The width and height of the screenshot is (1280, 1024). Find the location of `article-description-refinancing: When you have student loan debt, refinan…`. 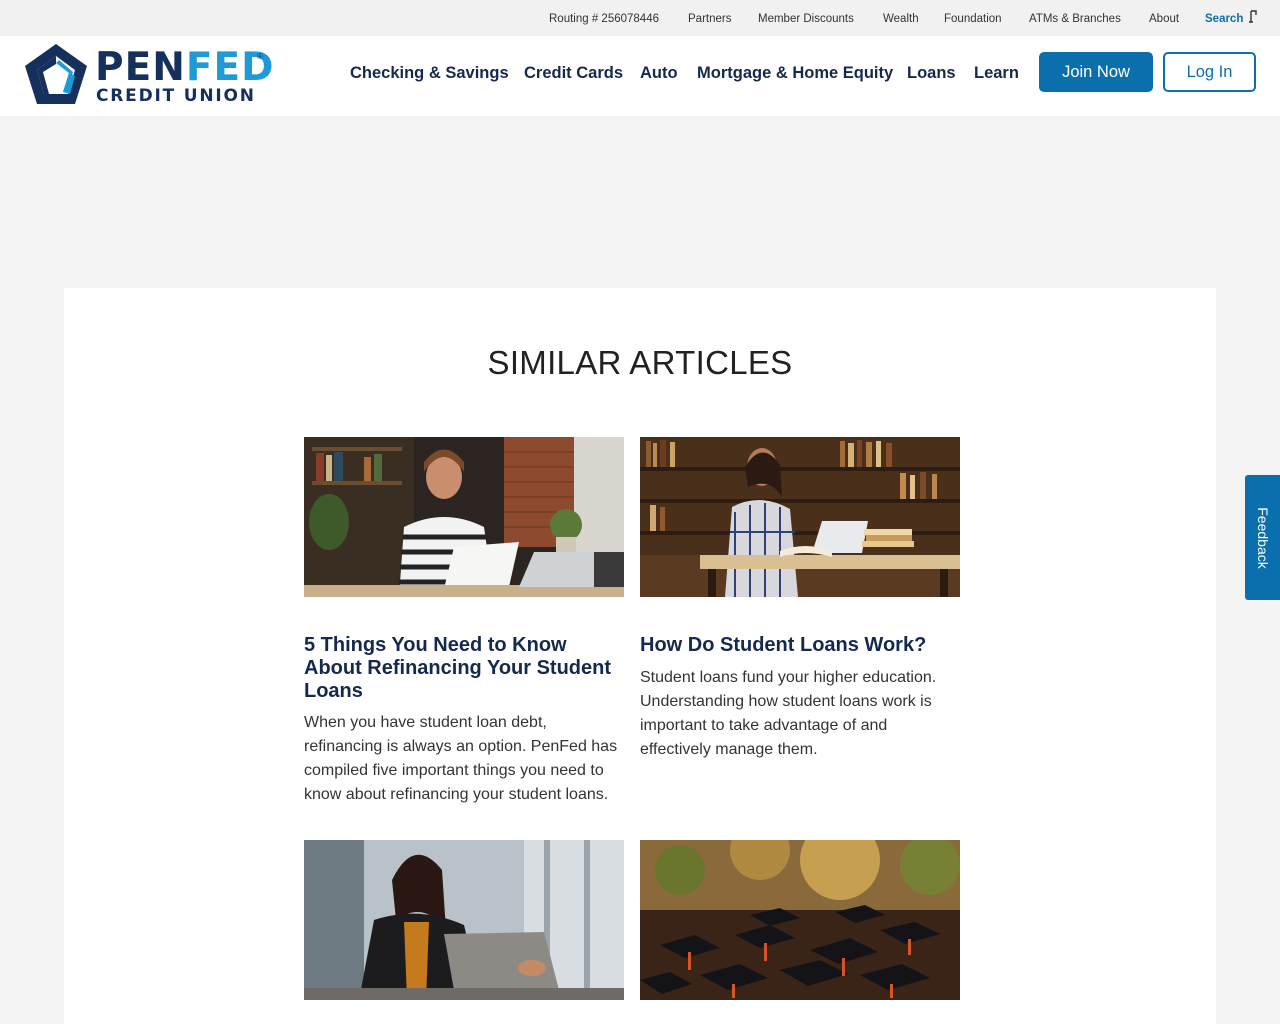

article-description-refinancing: When you have student loan debt, refinan… is located at coordinates (461, 758).